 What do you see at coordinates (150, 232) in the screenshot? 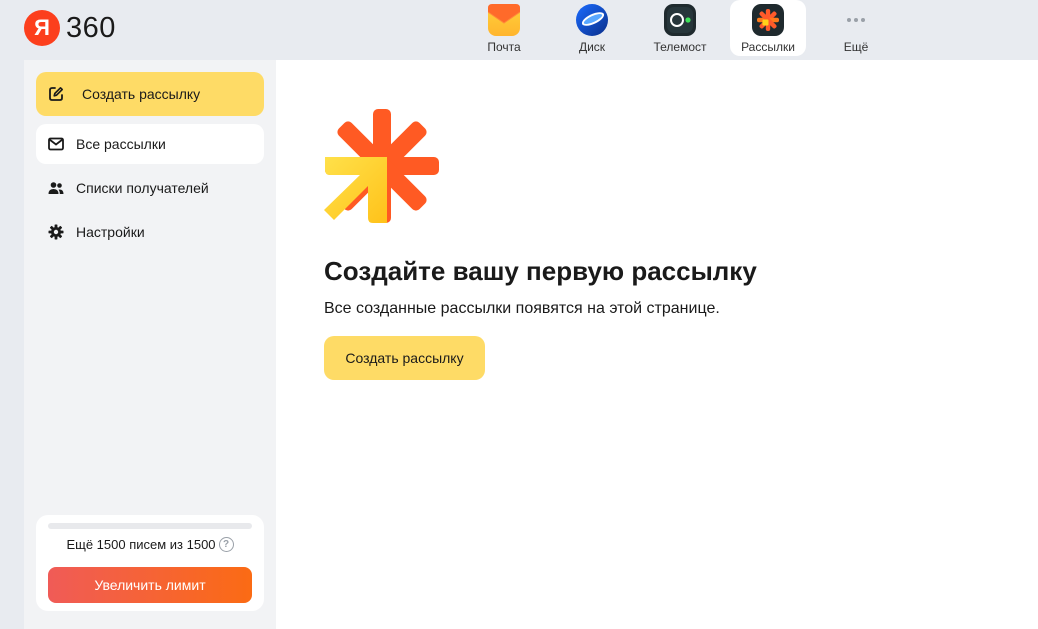
I see `sidebar-item-settings: Настройки` at bounding box center [150, 232].